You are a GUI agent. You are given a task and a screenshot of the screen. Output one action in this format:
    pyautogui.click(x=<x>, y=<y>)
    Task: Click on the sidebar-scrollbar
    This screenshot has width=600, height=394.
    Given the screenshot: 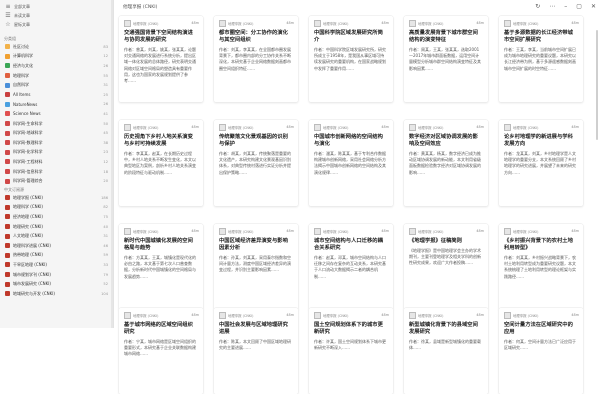 What is the action you would take?
    pyautogui.click(x=112, y=164)
    